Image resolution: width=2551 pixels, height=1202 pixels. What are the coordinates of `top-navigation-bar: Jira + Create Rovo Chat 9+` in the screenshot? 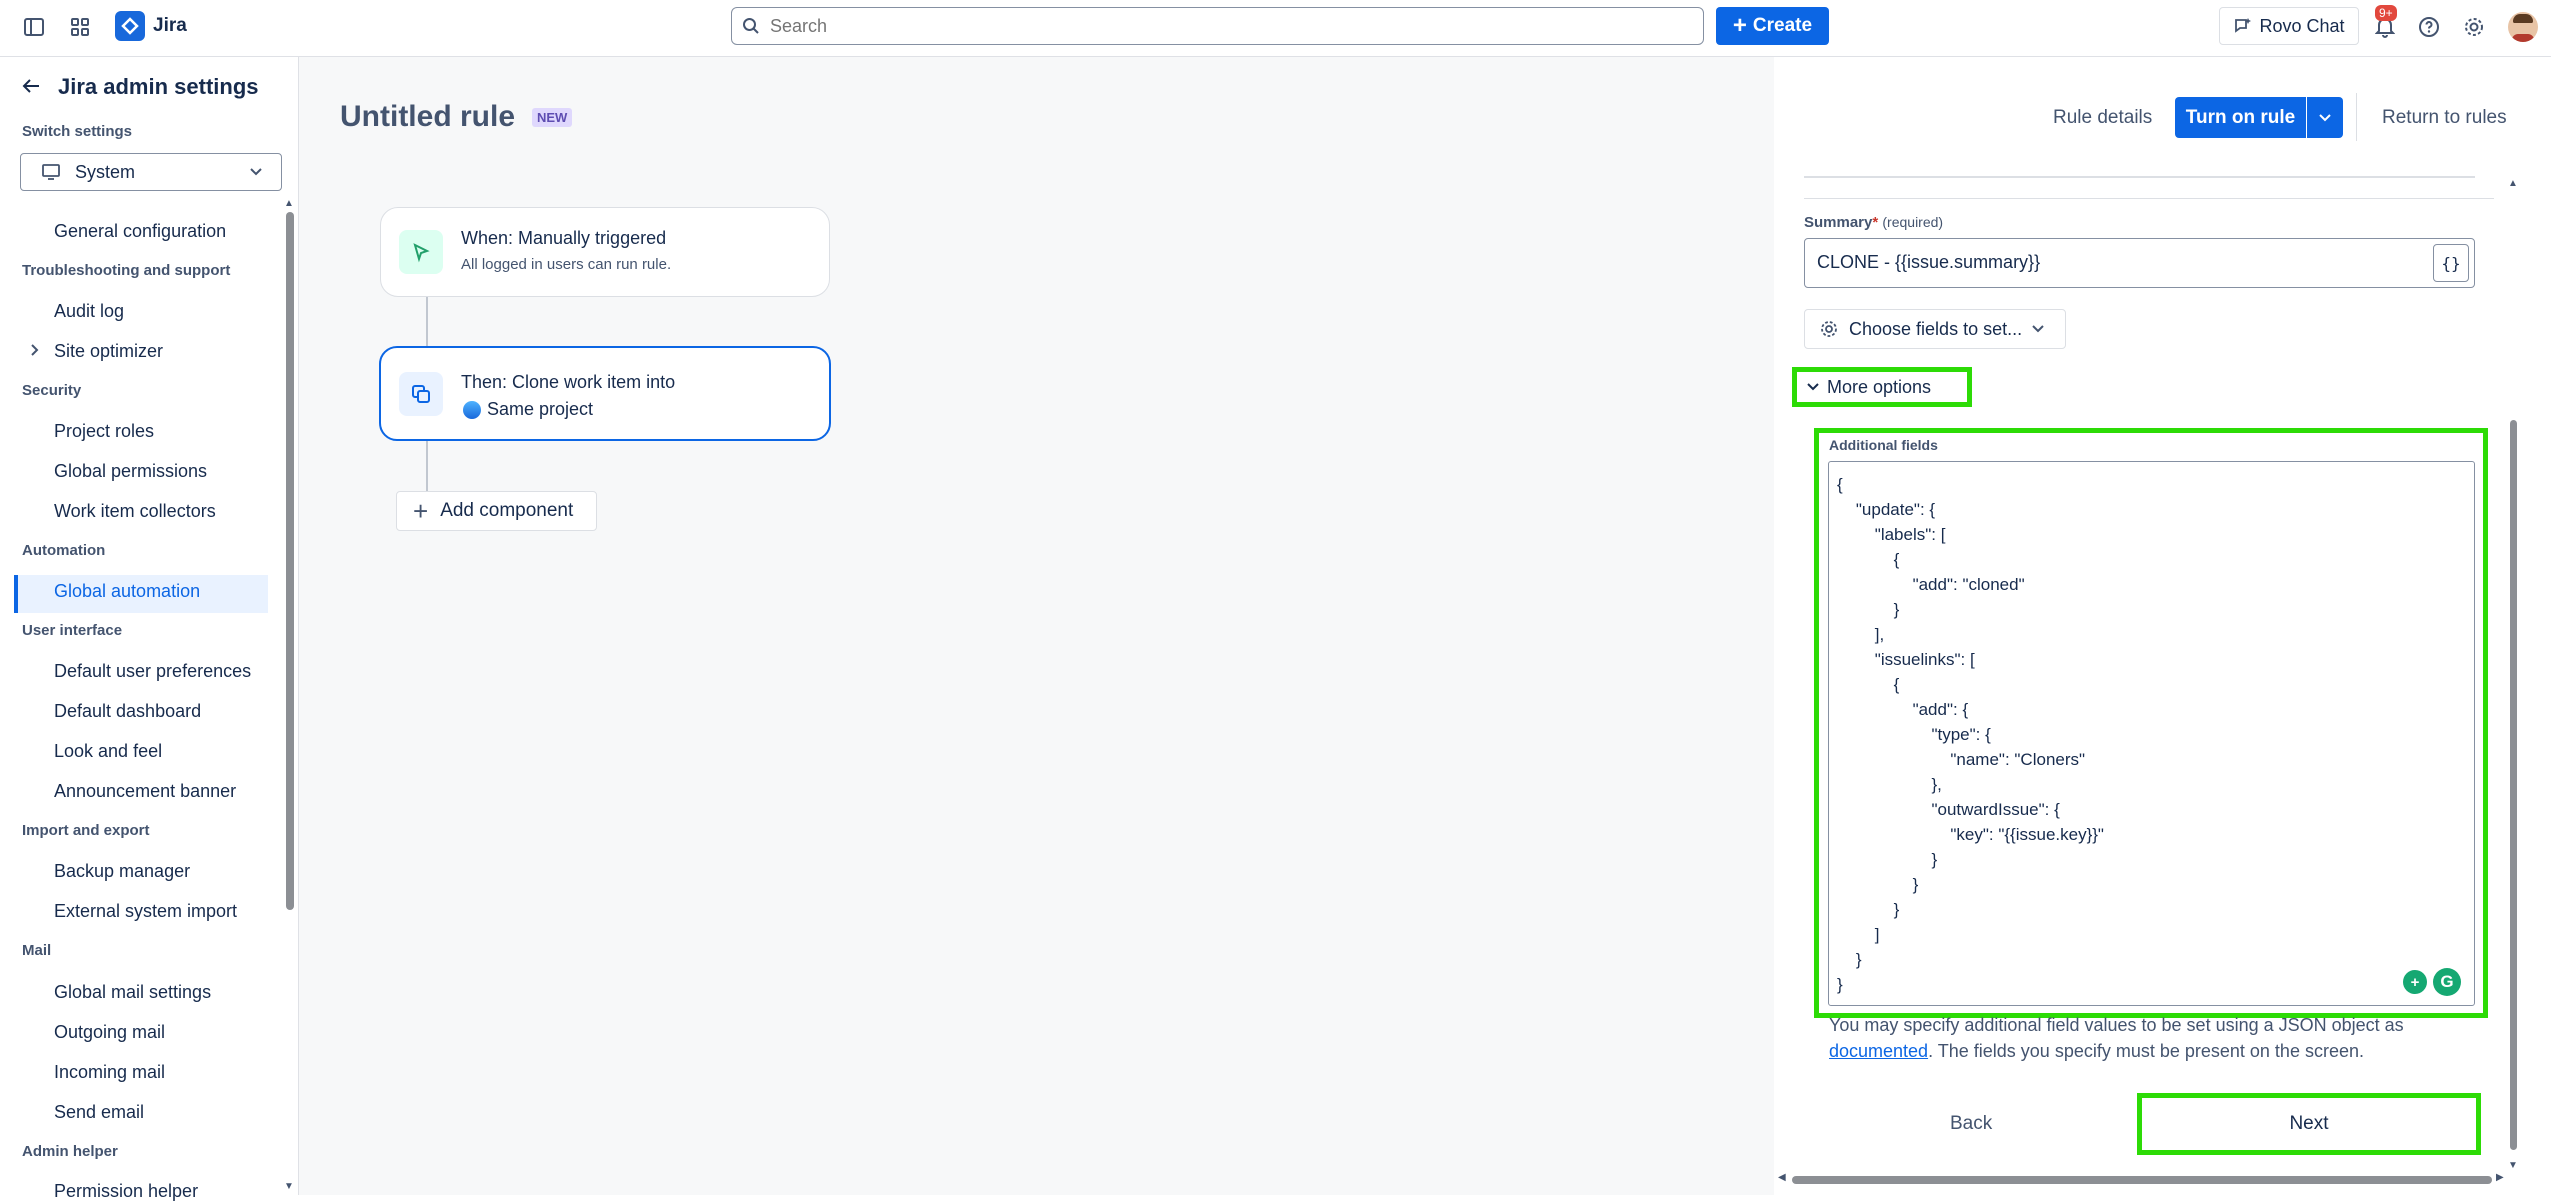 It's located at (1275, 28).